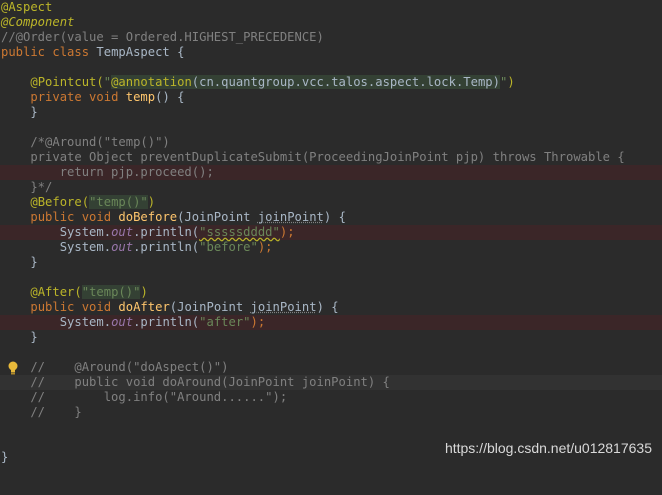  I want to click on code-line-25: // @Around("doAspect()"), so click(331, 367).